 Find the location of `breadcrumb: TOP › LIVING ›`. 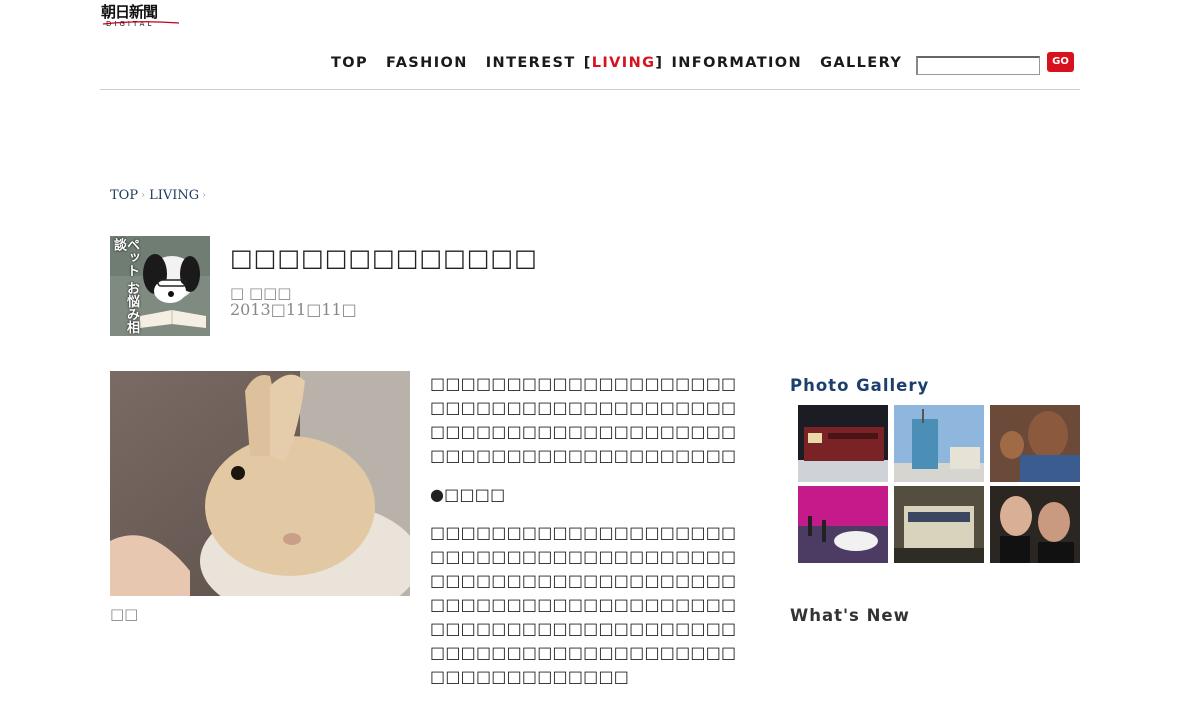

breadcrumb: TOP › LIVING › is located at coordinates (160, 195).